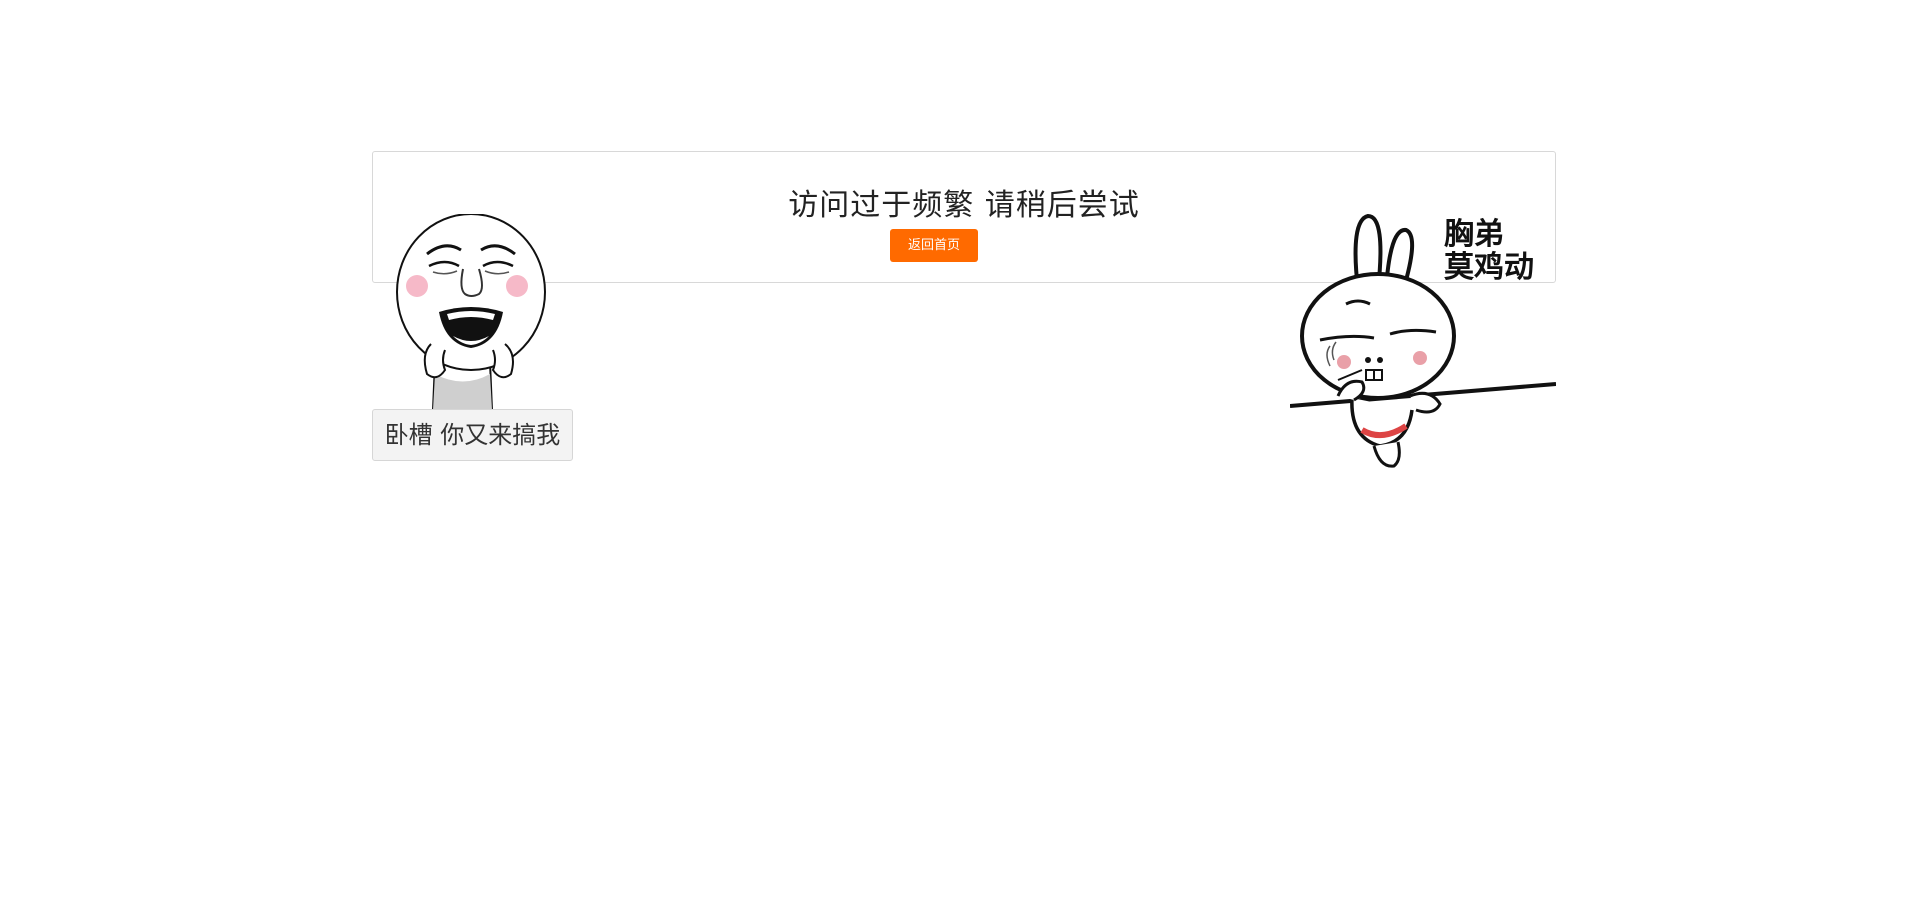  Describe the element at coordinates (1489, 267) in the screenshot. I see `rabbit-caption-line2: 莫鸡动` at that location.